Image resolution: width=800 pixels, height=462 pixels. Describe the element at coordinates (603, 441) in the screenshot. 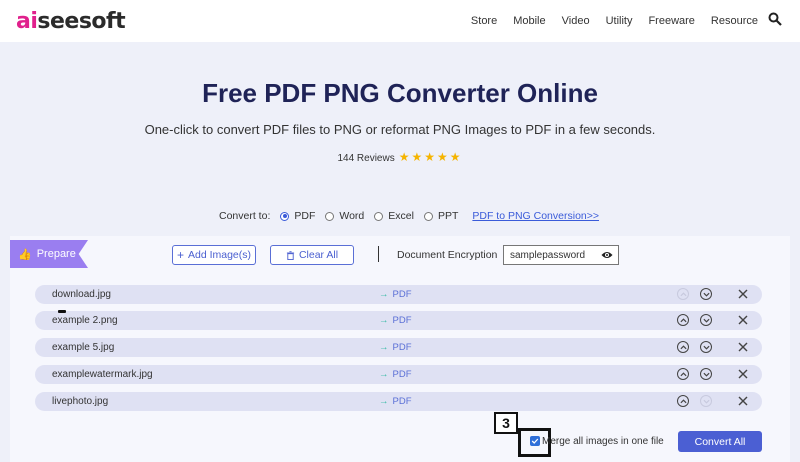

I see `merge-label: Merge all images in one file` at that location.